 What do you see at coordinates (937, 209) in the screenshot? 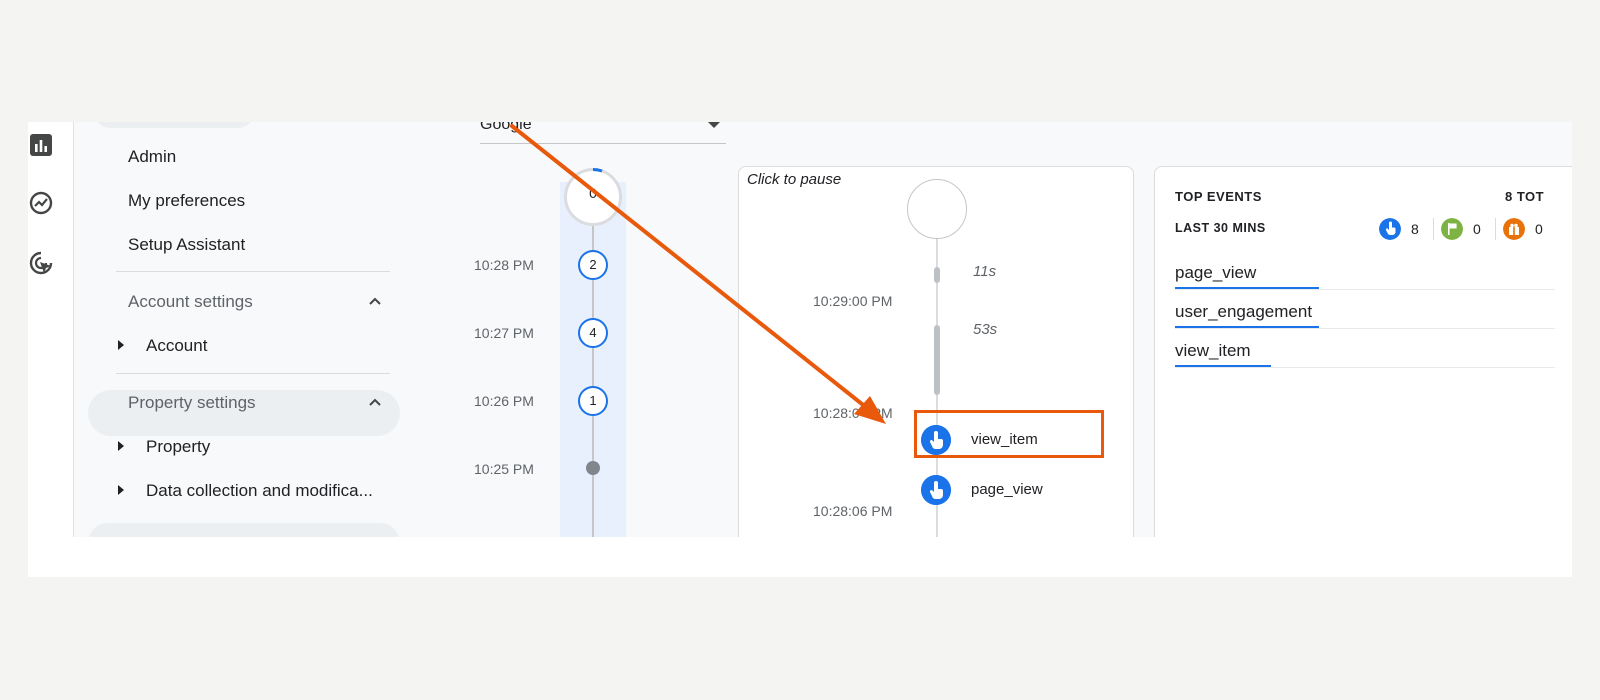
I see `timeline-top-circle` at bounding box center [937, 209].